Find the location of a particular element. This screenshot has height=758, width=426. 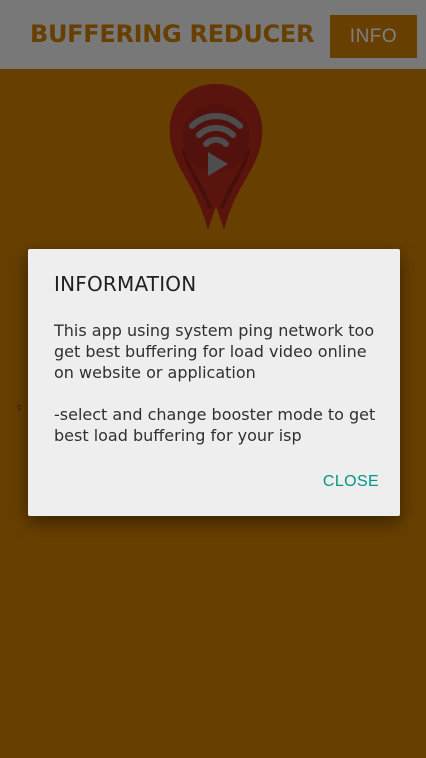

close-button: CLOSE is located at coordinates (351, 482).